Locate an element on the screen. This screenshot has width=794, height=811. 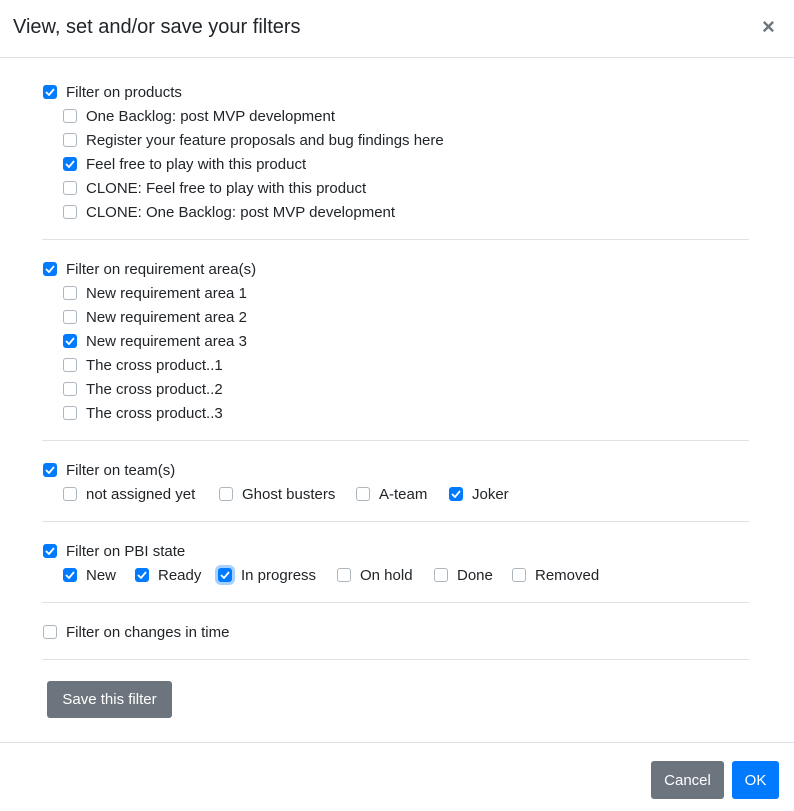
modal-header: View, set and/or save your filters × is located at coordinates (397, 29).